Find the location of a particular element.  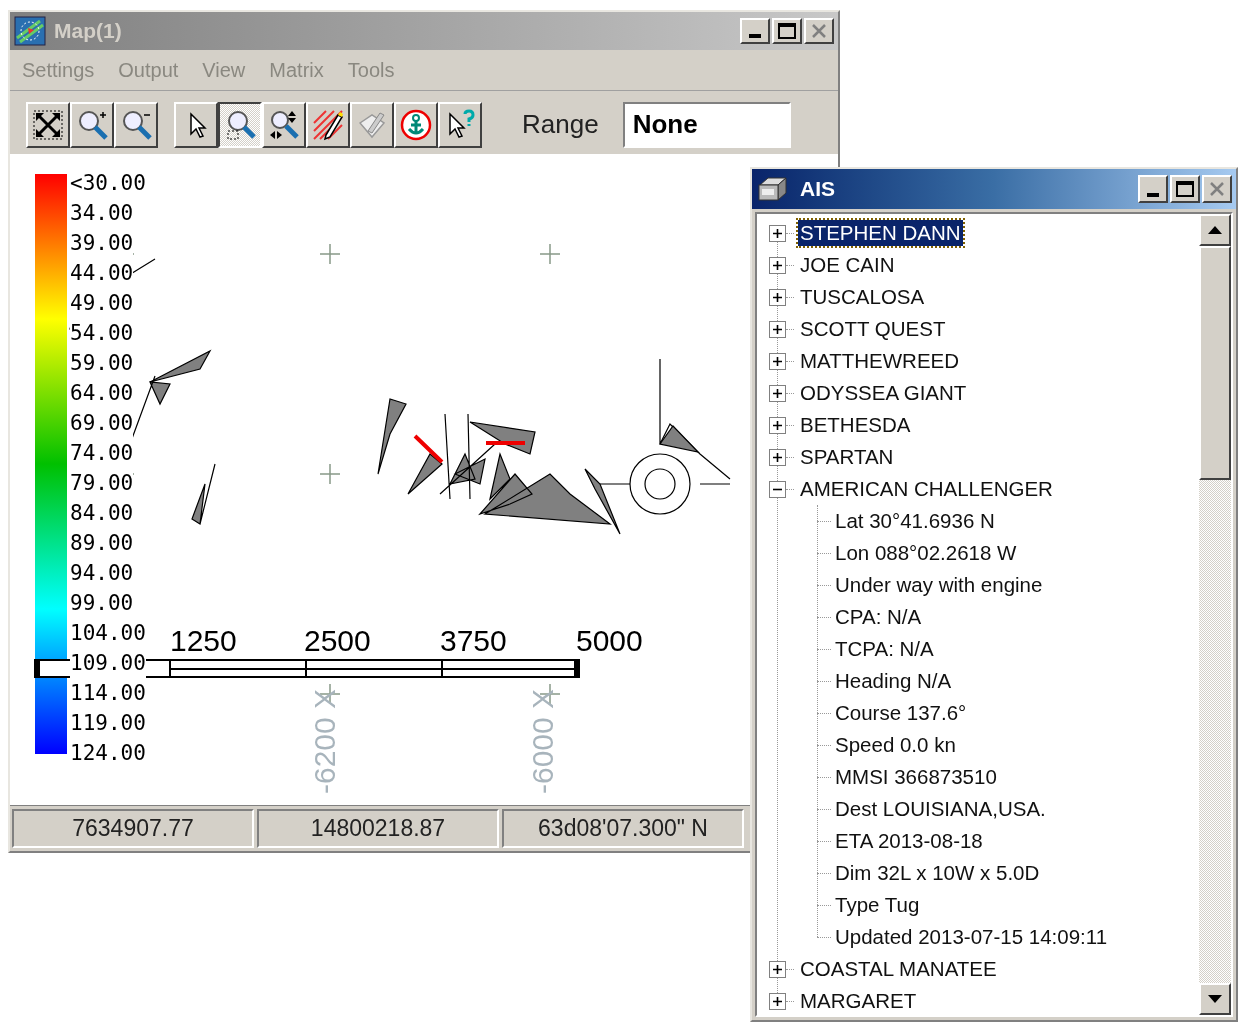

vessel-name: BETHESDA is located at coordinates (855, 425).